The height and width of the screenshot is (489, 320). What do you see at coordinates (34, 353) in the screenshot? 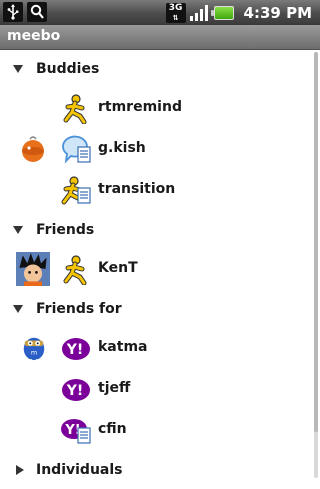
I see `svg-text: m` at bounding box center [34, 353].